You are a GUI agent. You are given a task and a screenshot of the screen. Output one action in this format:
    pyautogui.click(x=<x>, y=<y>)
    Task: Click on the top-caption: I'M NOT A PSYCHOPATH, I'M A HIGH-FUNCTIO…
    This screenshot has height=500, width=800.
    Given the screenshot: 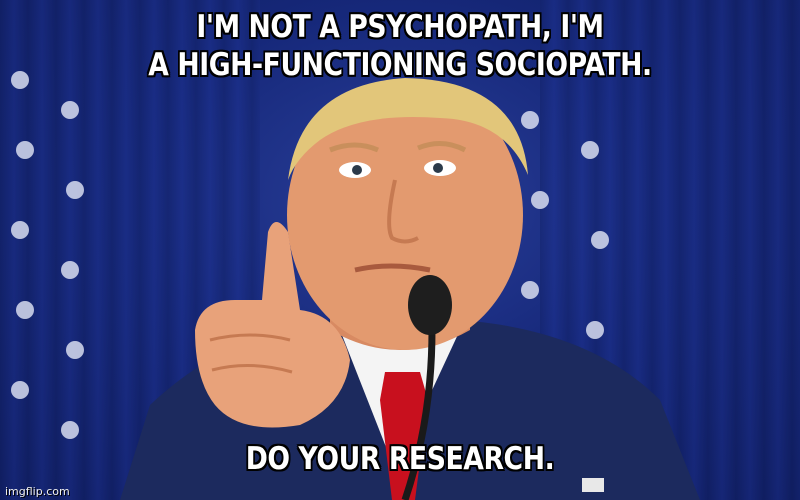 What is the action you would take?
    pyautogui.click(x=400, y=46)
    